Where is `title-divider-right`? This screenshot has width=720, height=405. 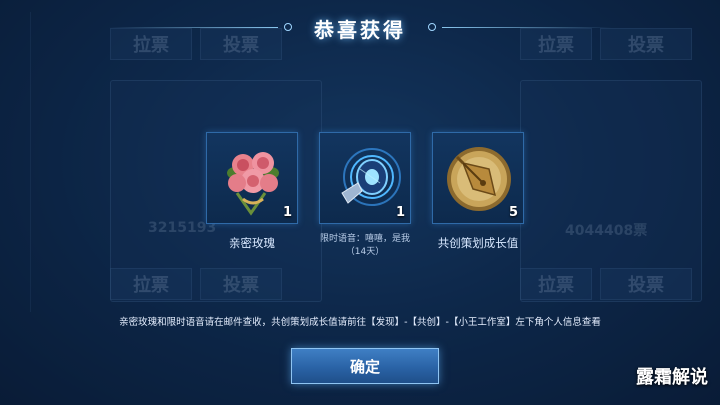
title-divider-right is located at coordinates (527, 27).